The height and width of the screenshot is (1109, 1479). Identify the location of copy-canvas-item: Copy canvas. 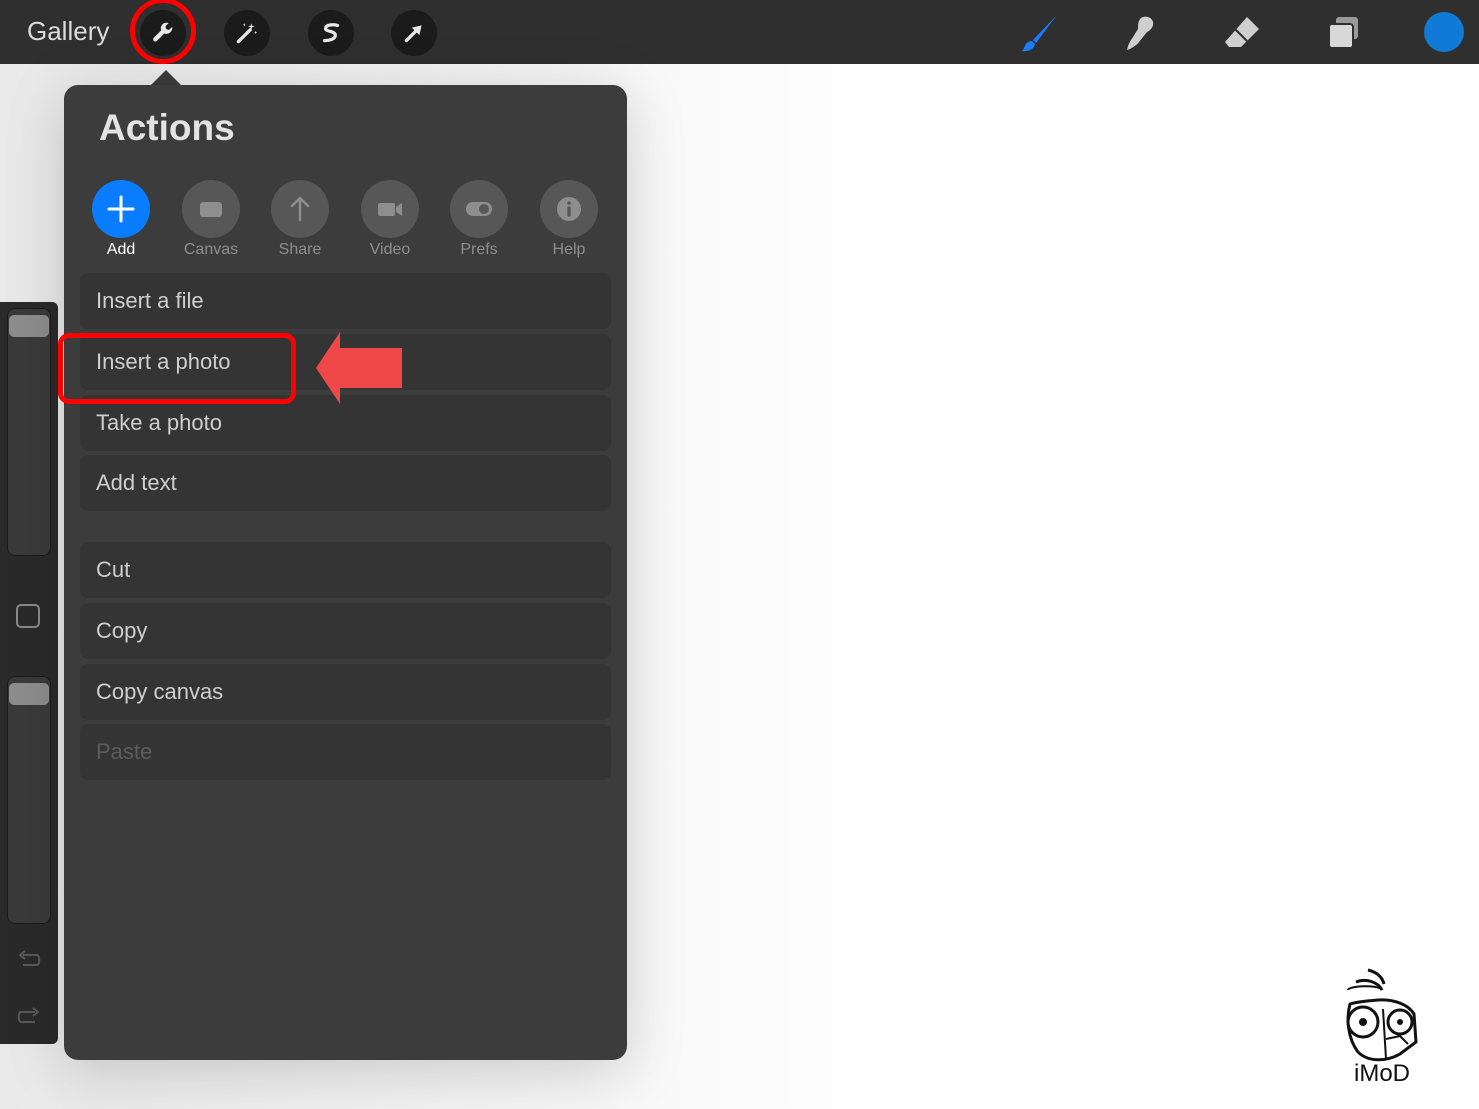
(345, 692).